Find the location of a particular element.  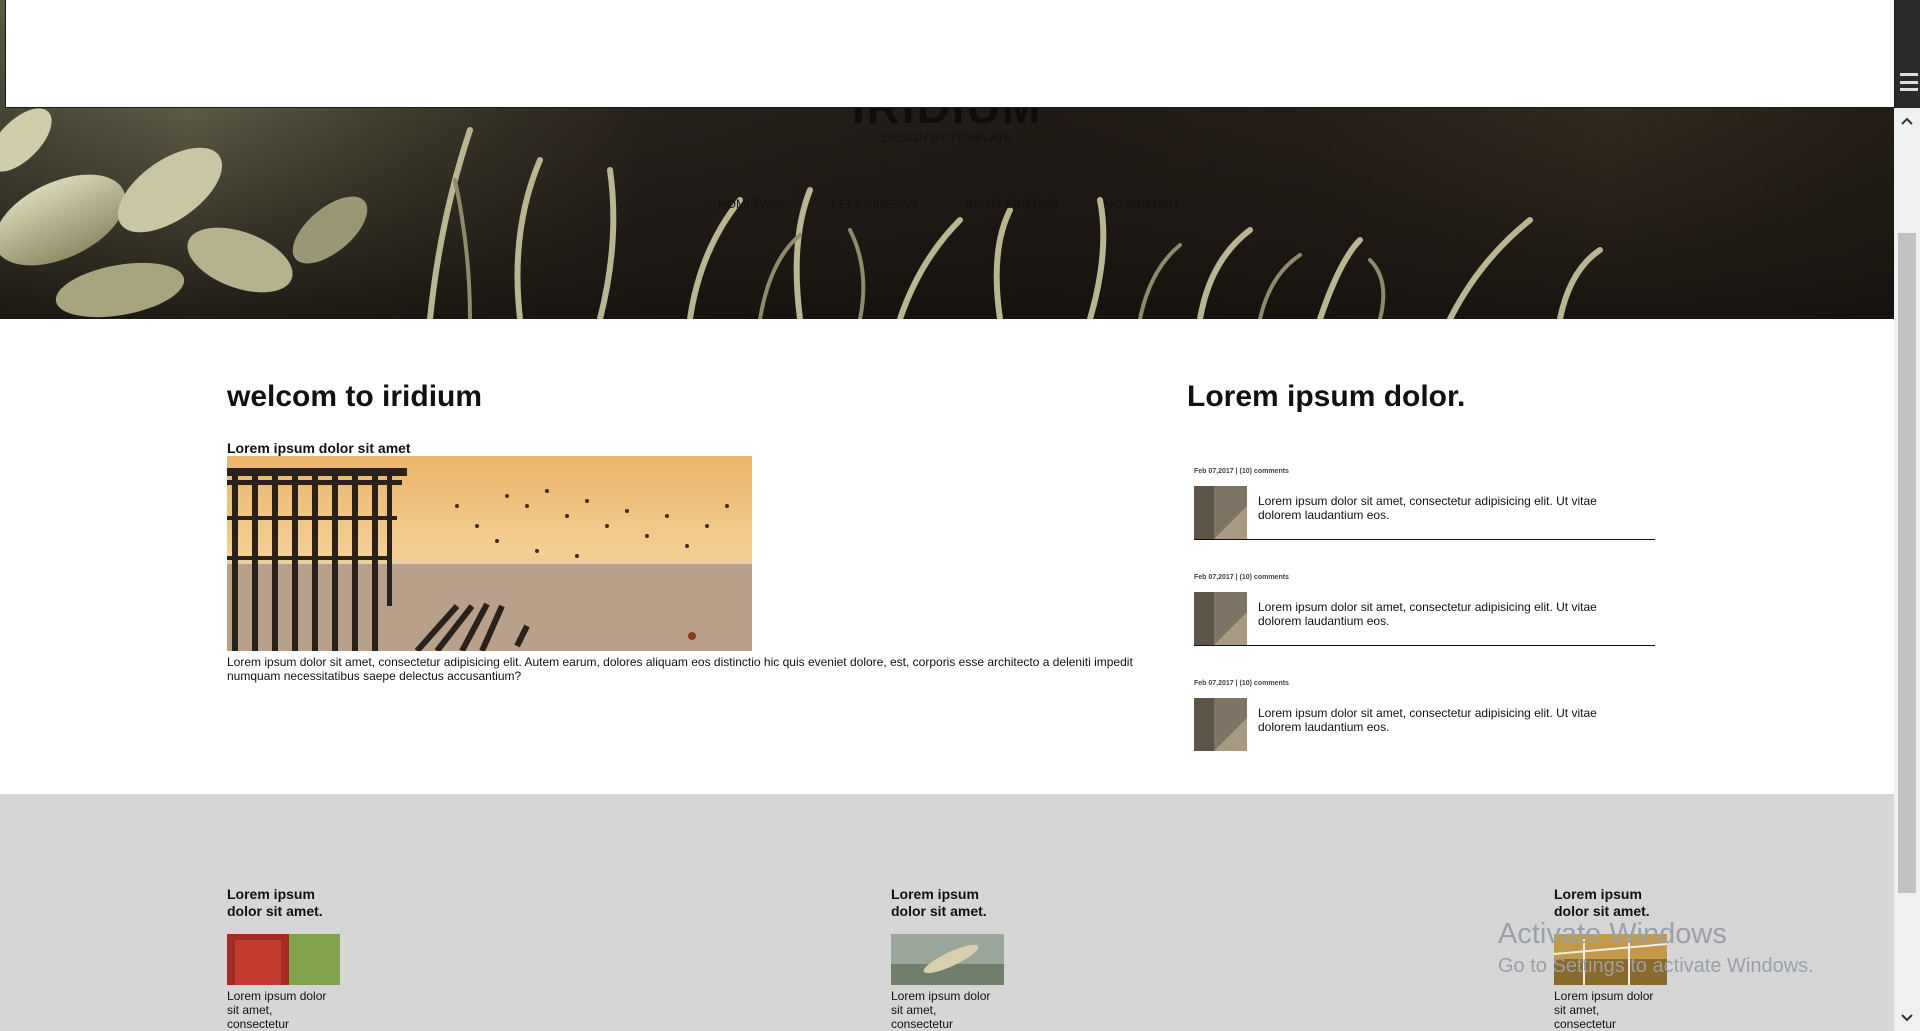

chevron-up-icon is located at coordinates (1907, 121).